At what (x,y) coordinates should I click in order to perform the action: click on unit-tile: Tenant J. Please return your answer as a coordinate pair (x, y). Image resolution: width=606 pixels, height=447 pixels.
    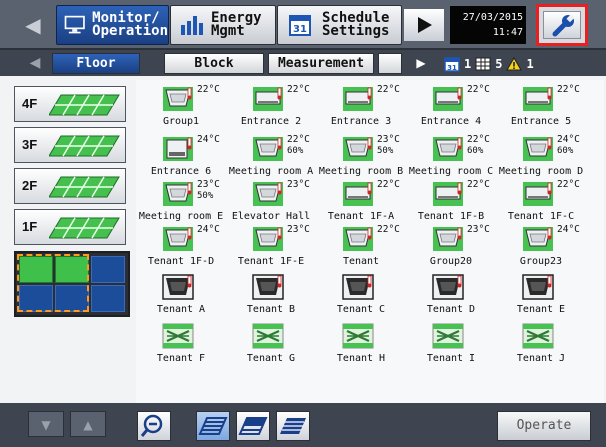
    Looking at the image, I should click on (541, 345).